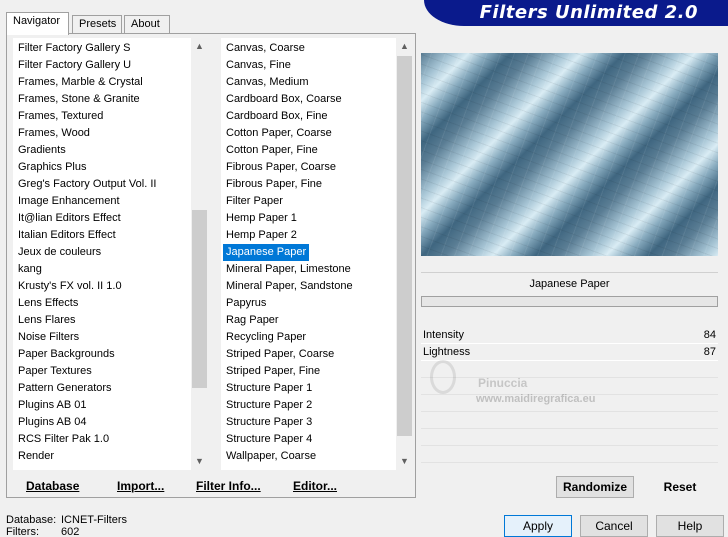  Describe the element at coordinates (110, 439) in the screenshot. I see `category-item: RCS Filter Pak 1.0` at that location.